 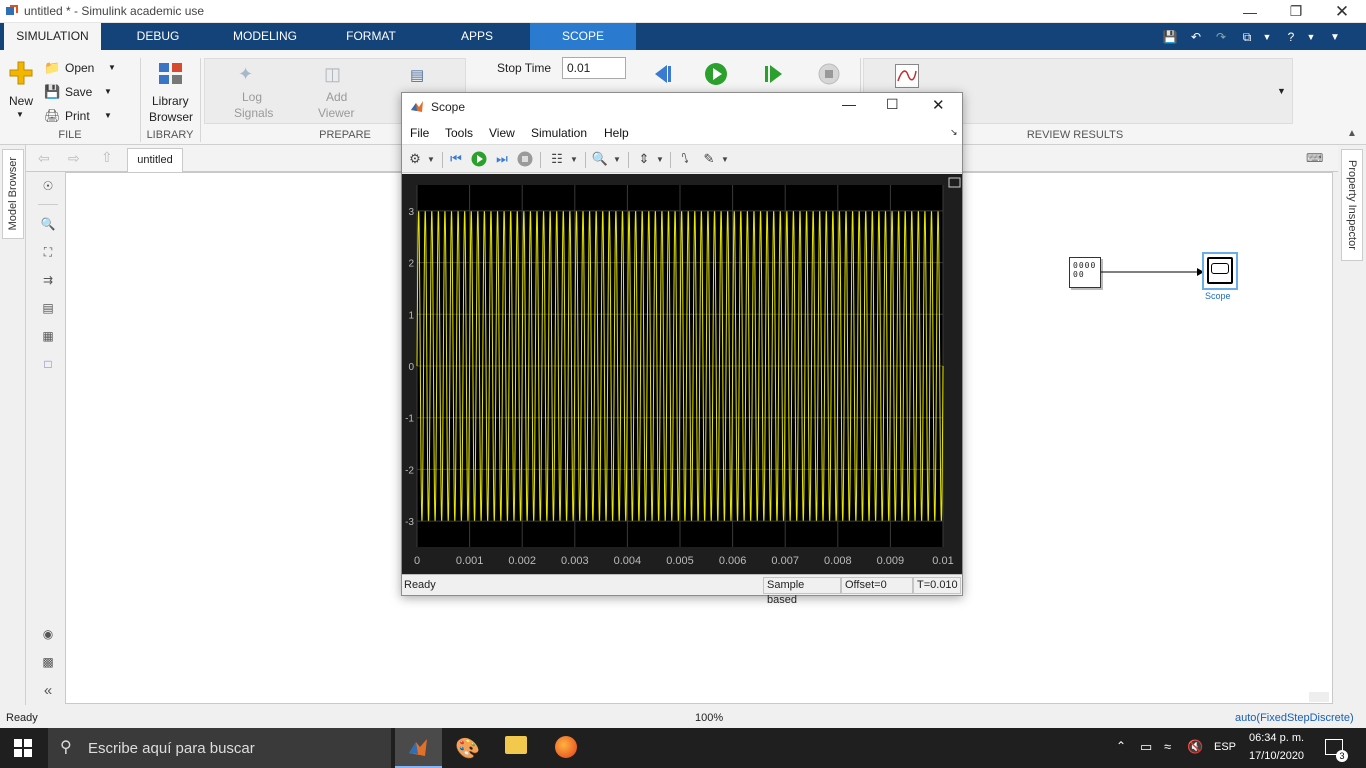 What do you see at coordinates (1146, 747) in the screenshot?
I see `battery-icon: ▭` at bounding box center [1146, 747].